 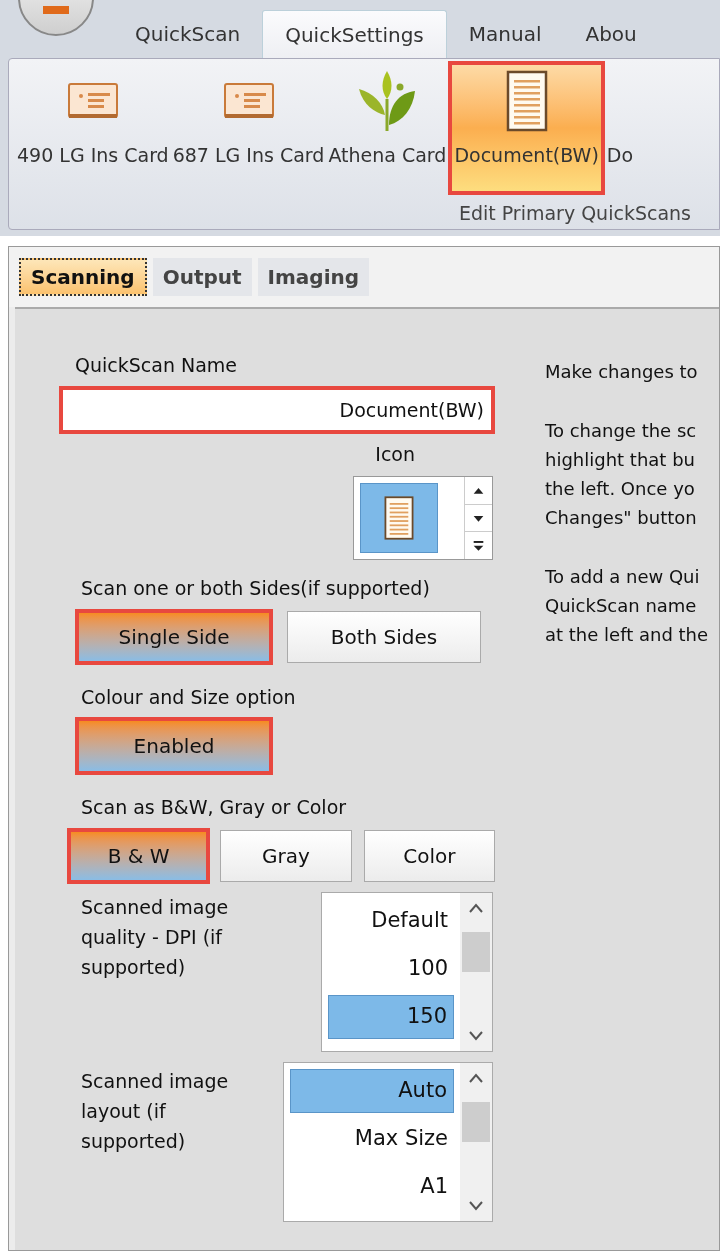 I want to click on app-logo-icon, so click(x=56, y=10).